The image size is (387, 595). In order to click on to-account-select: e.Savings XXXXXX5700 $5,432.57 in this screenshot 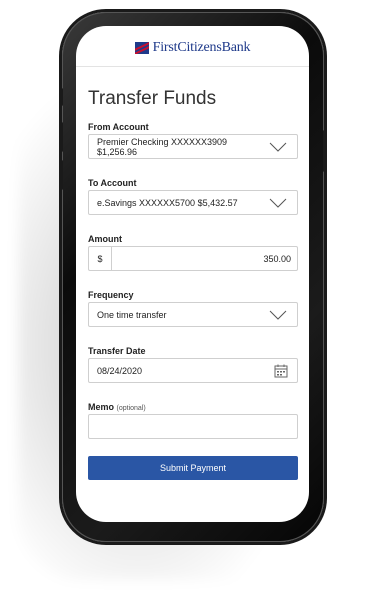, I will do `click(193, 202)`.